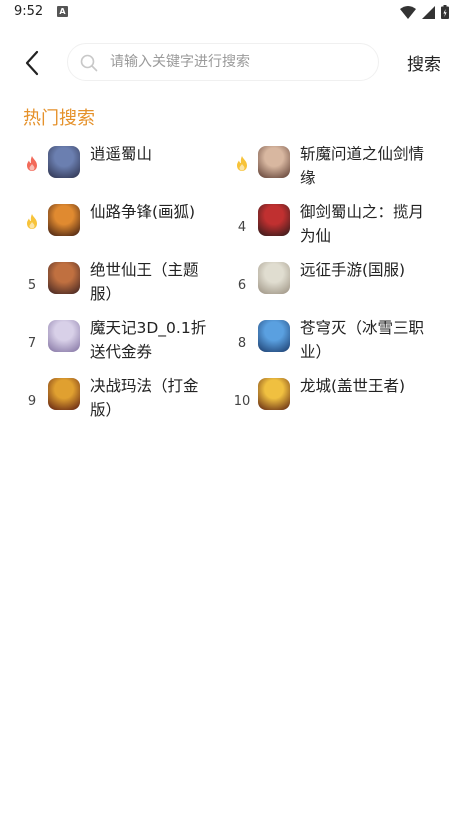  Describe the element at coordinates (242, 343) in the screenshot. I see `rank-number: 8` at that location.